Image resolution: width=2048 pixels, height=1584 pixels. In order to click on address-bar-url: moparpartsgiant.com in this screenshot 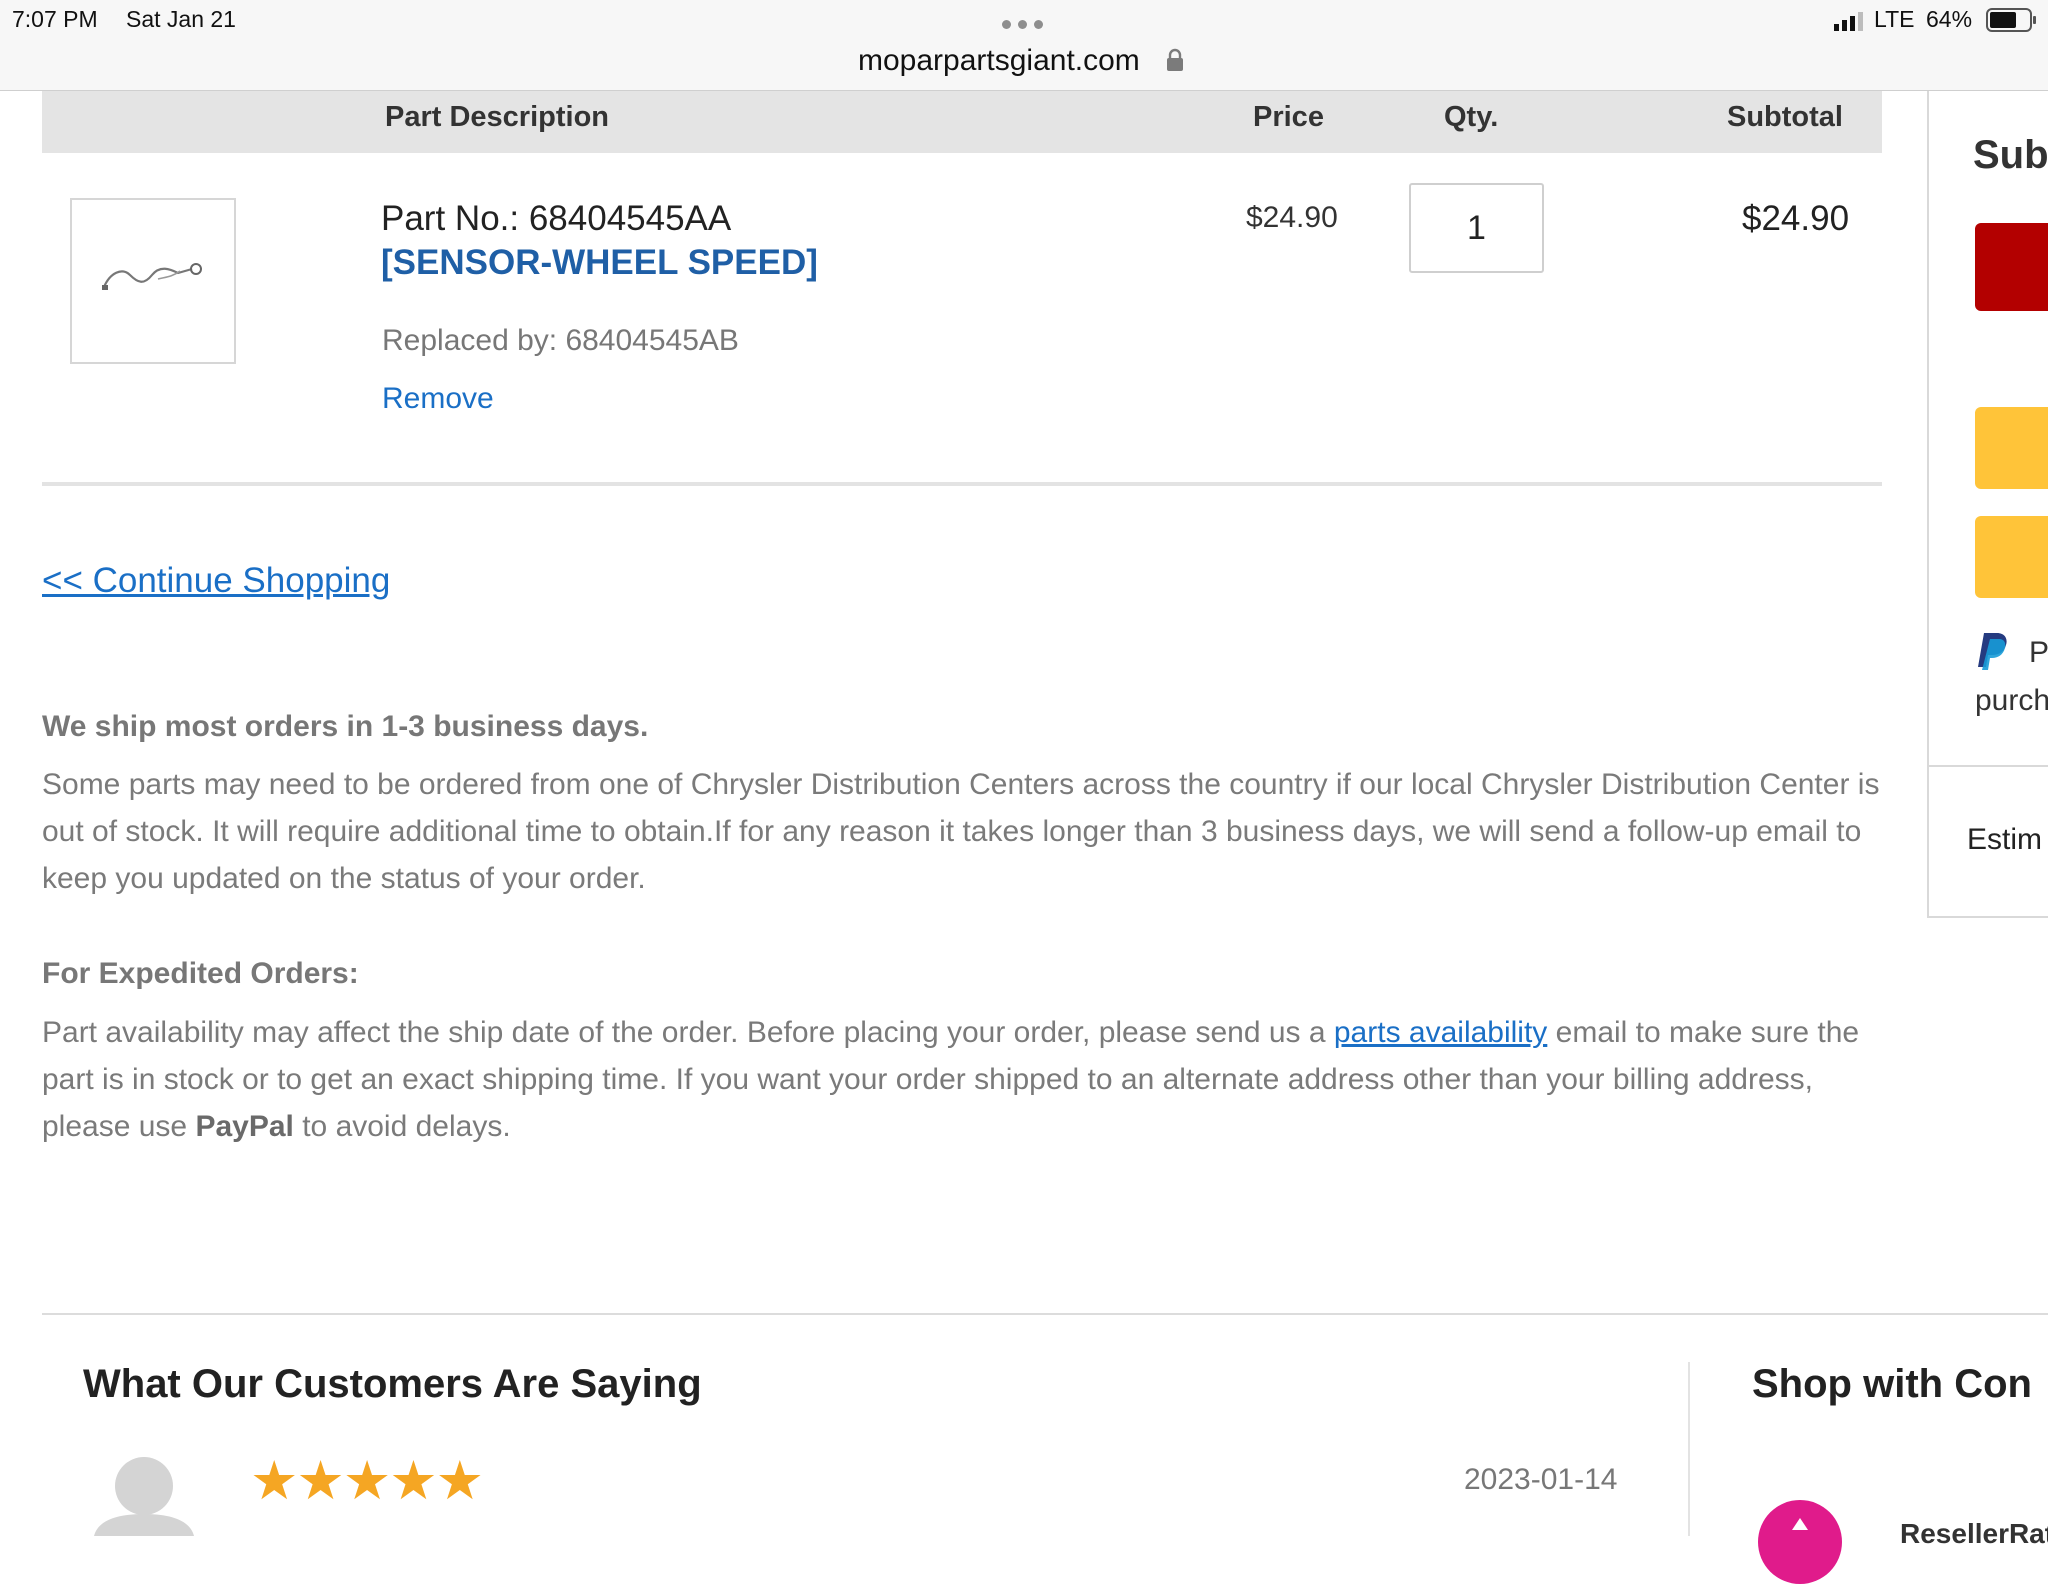, I will do `click(999, 61)`.